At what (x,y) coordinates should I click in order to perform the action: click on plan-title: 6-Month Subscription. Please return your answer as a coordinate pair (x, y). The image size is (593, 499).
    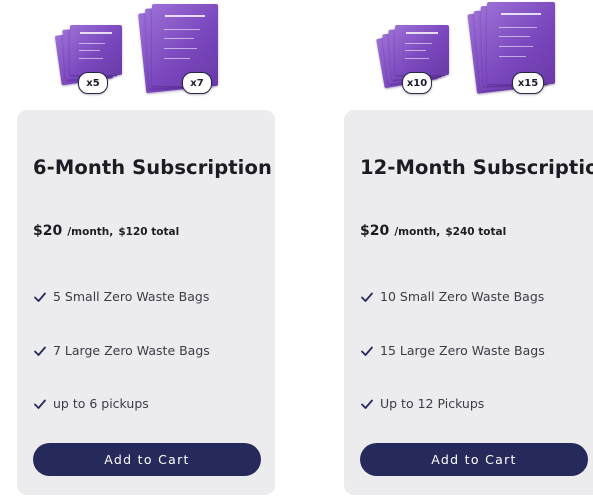
    Looking at the image, I should click on (152, 167).